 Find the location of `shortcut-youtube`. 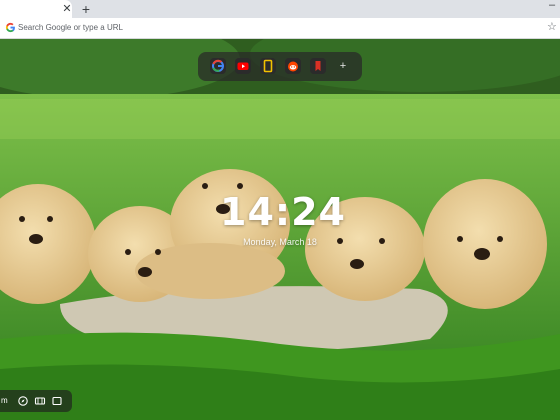

shortcut-youtube is located at coordinates (243, 66).